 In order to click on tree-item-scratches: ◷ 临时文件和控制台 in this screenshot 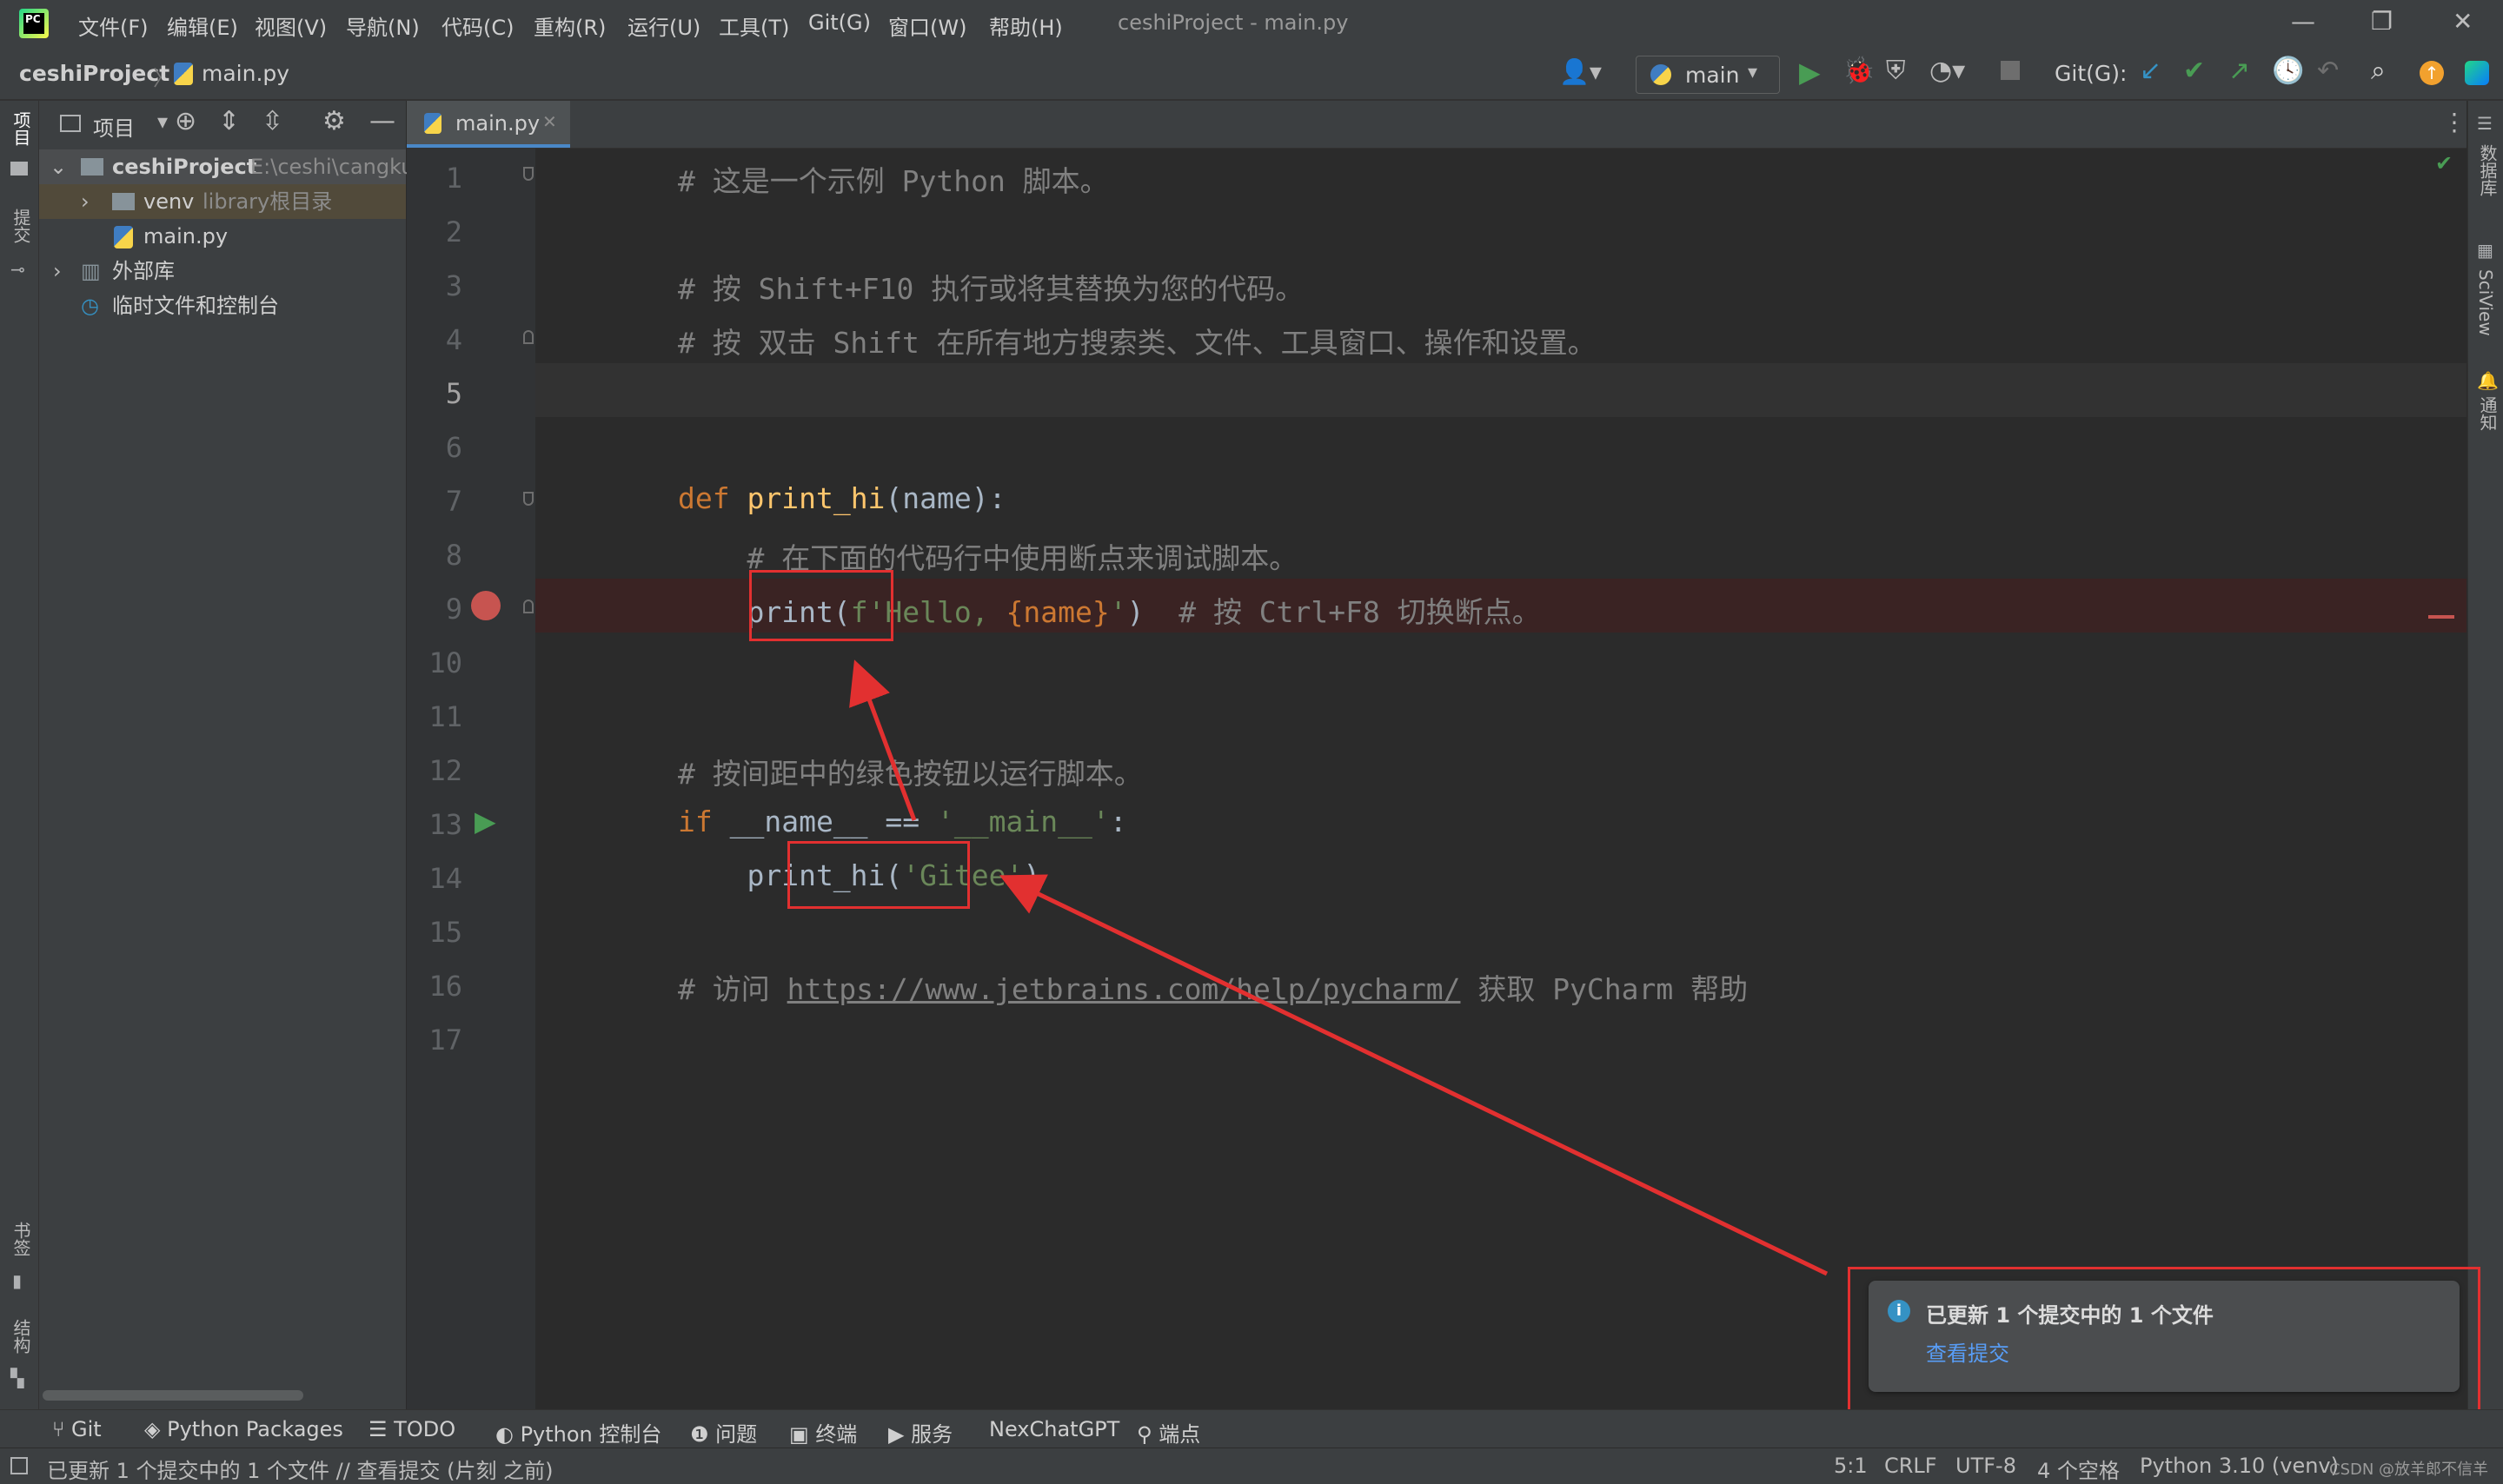, I will do `click(223, 305)`.